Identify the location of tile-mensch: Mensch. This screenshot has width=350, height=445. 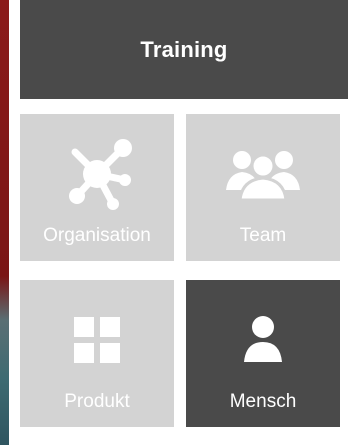
(263, 353).